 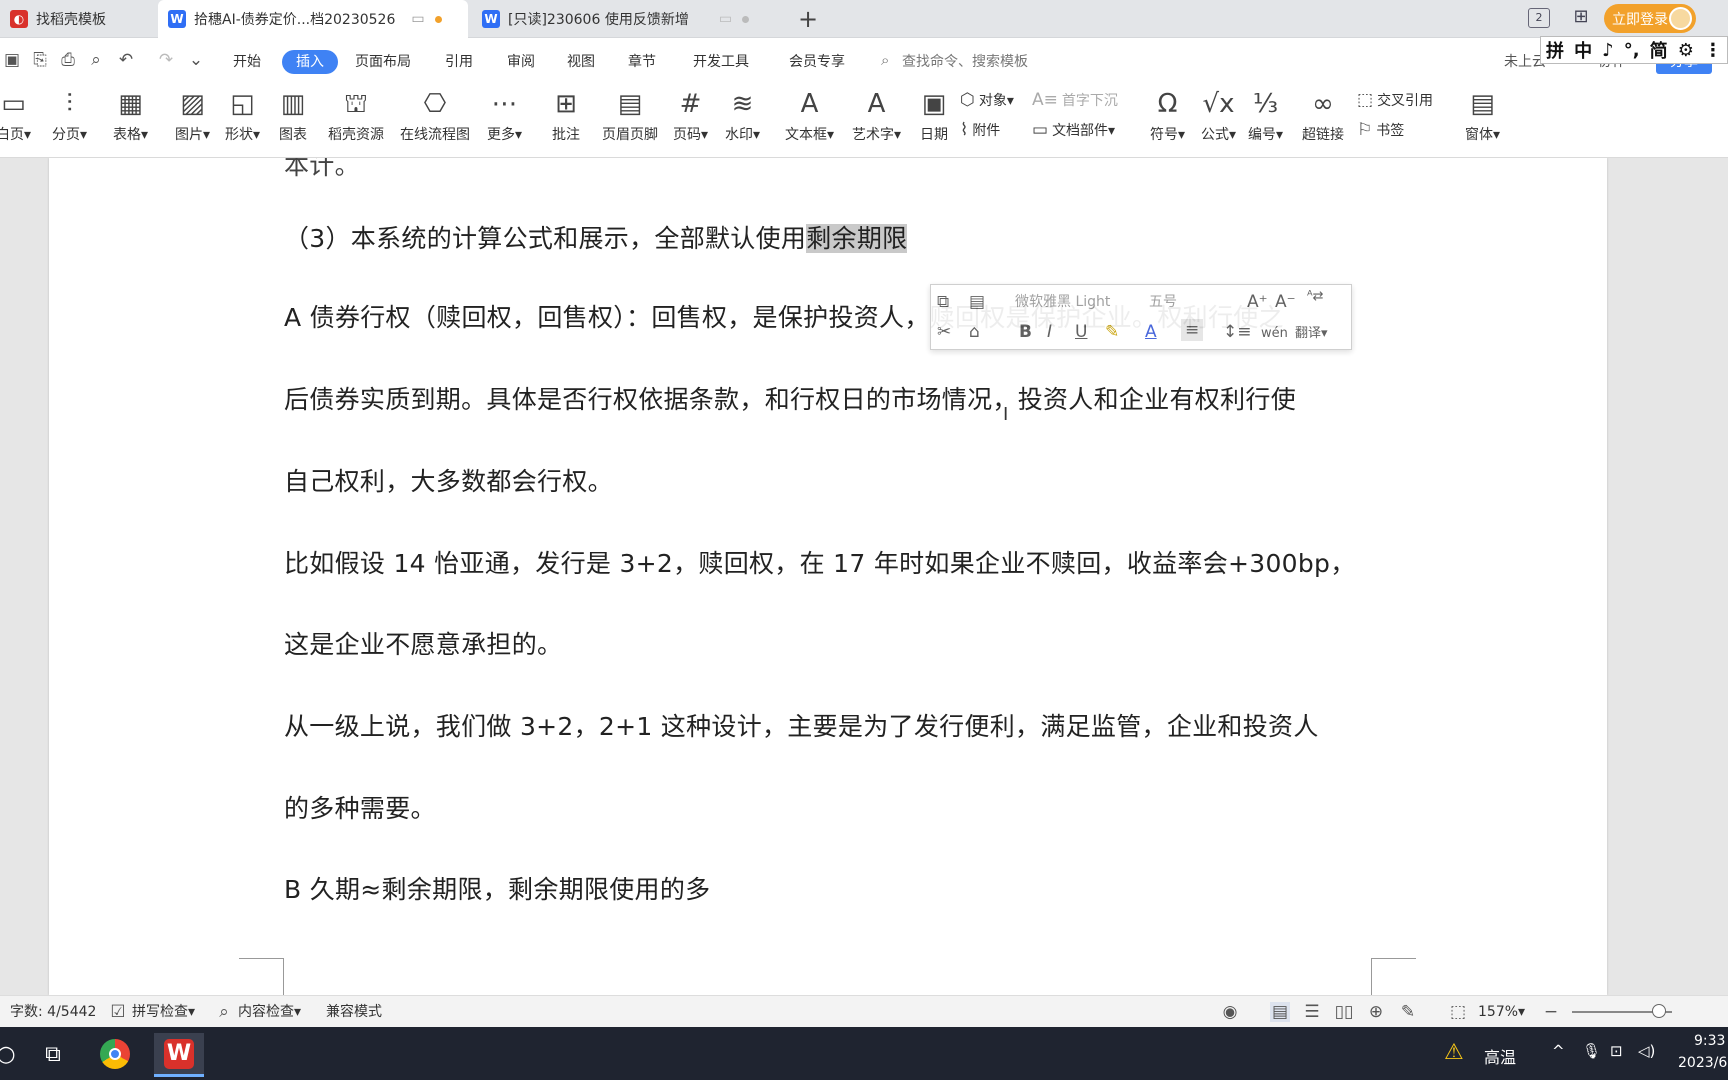 What do you see at coordinates (980, 130) in the screenshot?
I see `attachment-button: ⌇ 附件` at bounding box center [980, 130].